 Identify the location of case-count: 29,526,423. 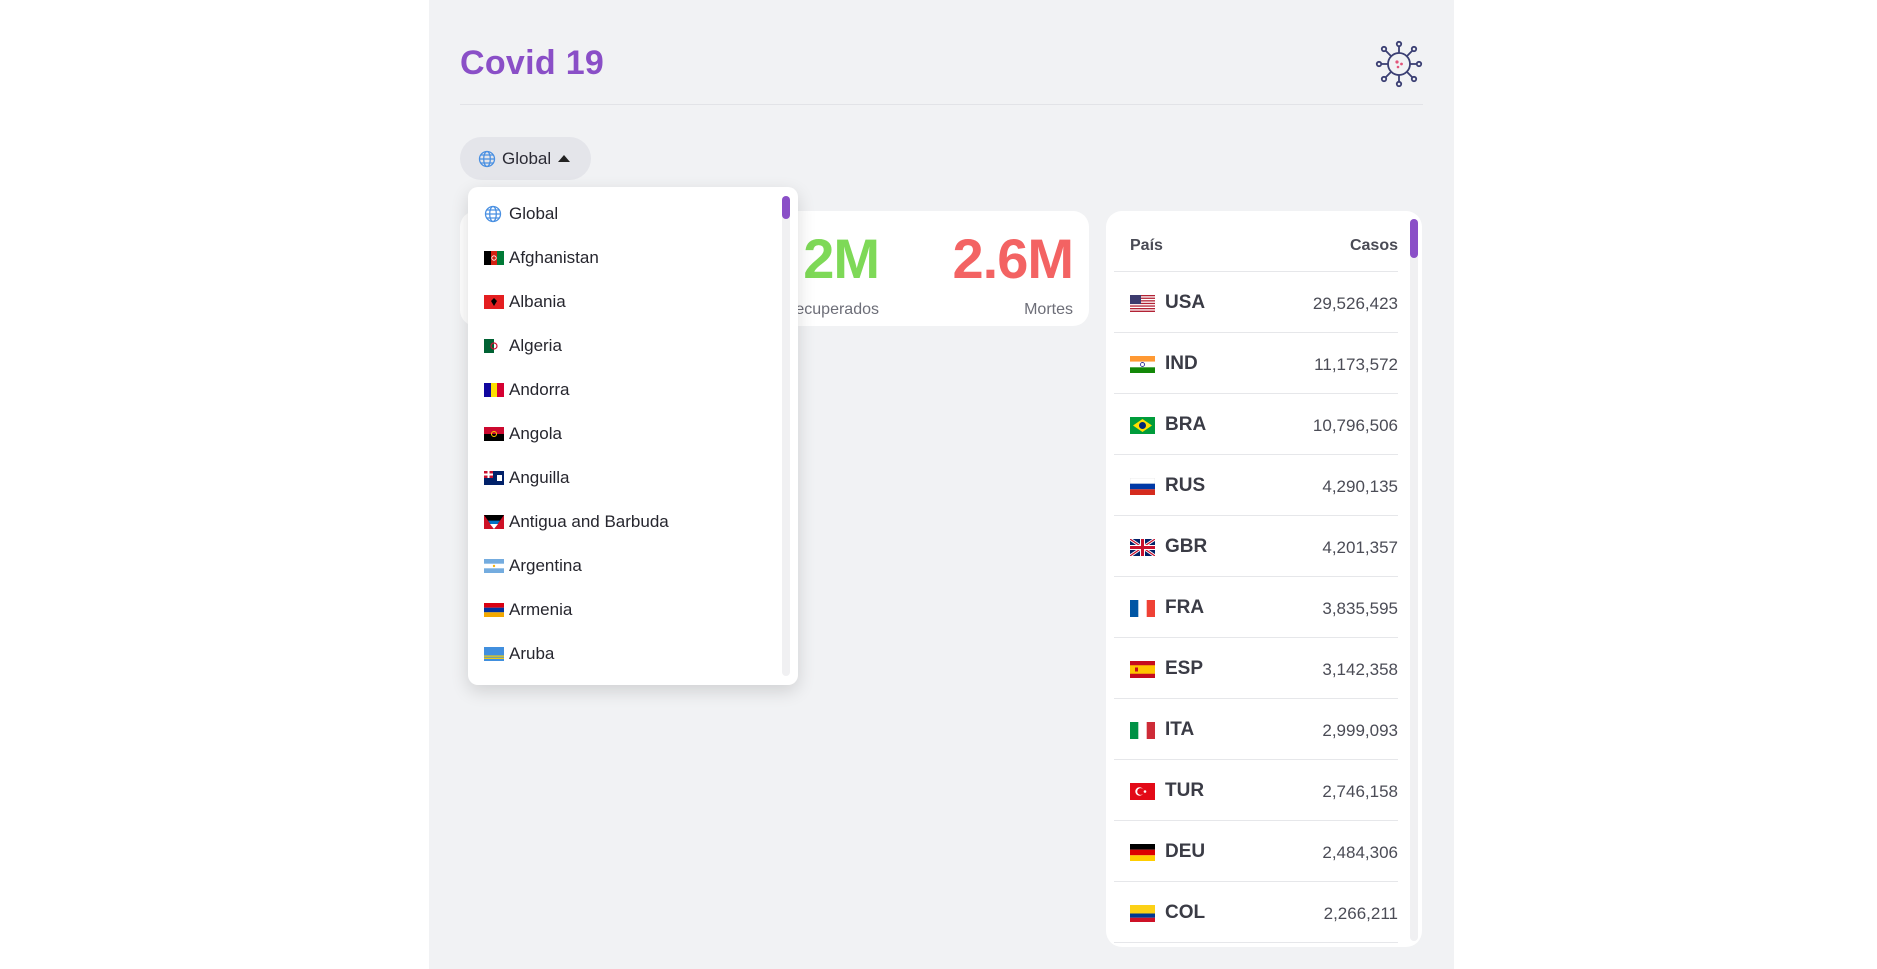
(1355, 303).